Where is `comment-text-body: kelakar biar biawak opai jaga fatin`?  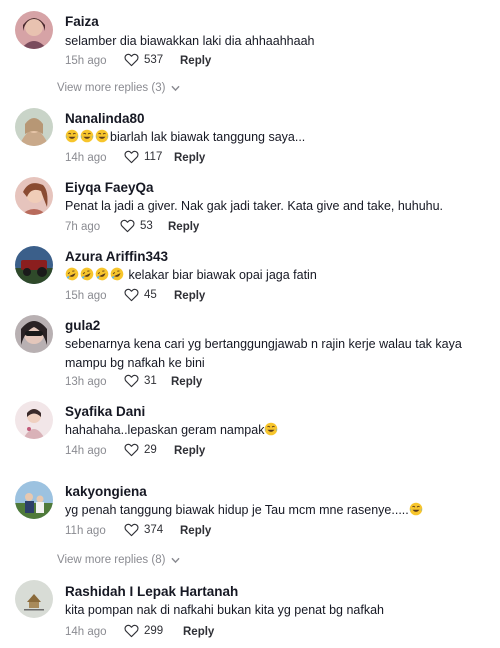
comment-text-body: kelakar biar biawak opai jaga fatin is located at coordinates (222, 275).